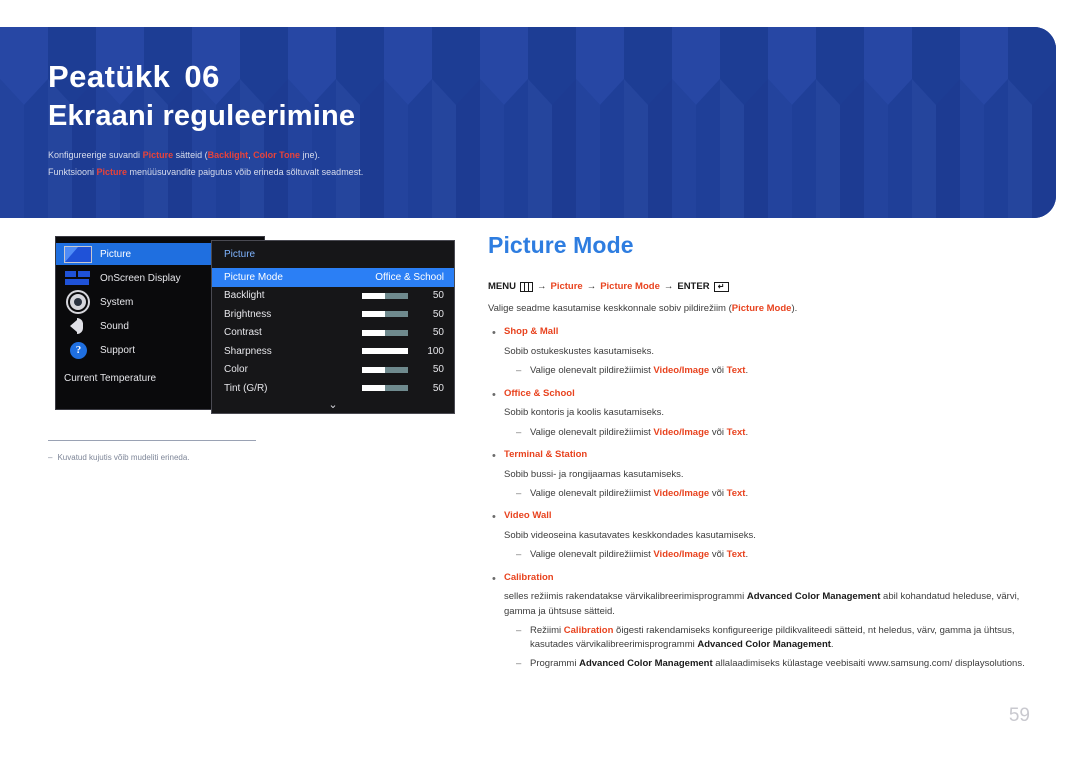  What do you see at coordinates (668, 286) in the screenshot?
I see `menu-path-arrow-3: →` at bounding box center [668, 286].